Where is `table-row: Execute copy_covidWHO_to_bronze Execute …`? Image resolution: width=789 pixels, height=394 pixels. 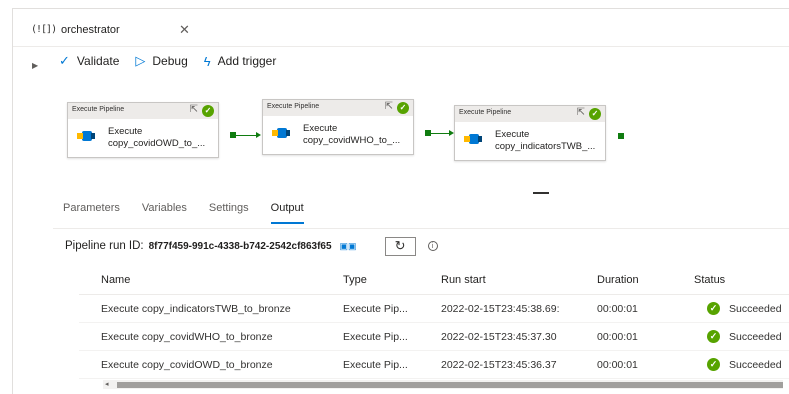
table-row: Execute copy_covidWHO_to_bronze Execute … is located at coordinates (434, 337).